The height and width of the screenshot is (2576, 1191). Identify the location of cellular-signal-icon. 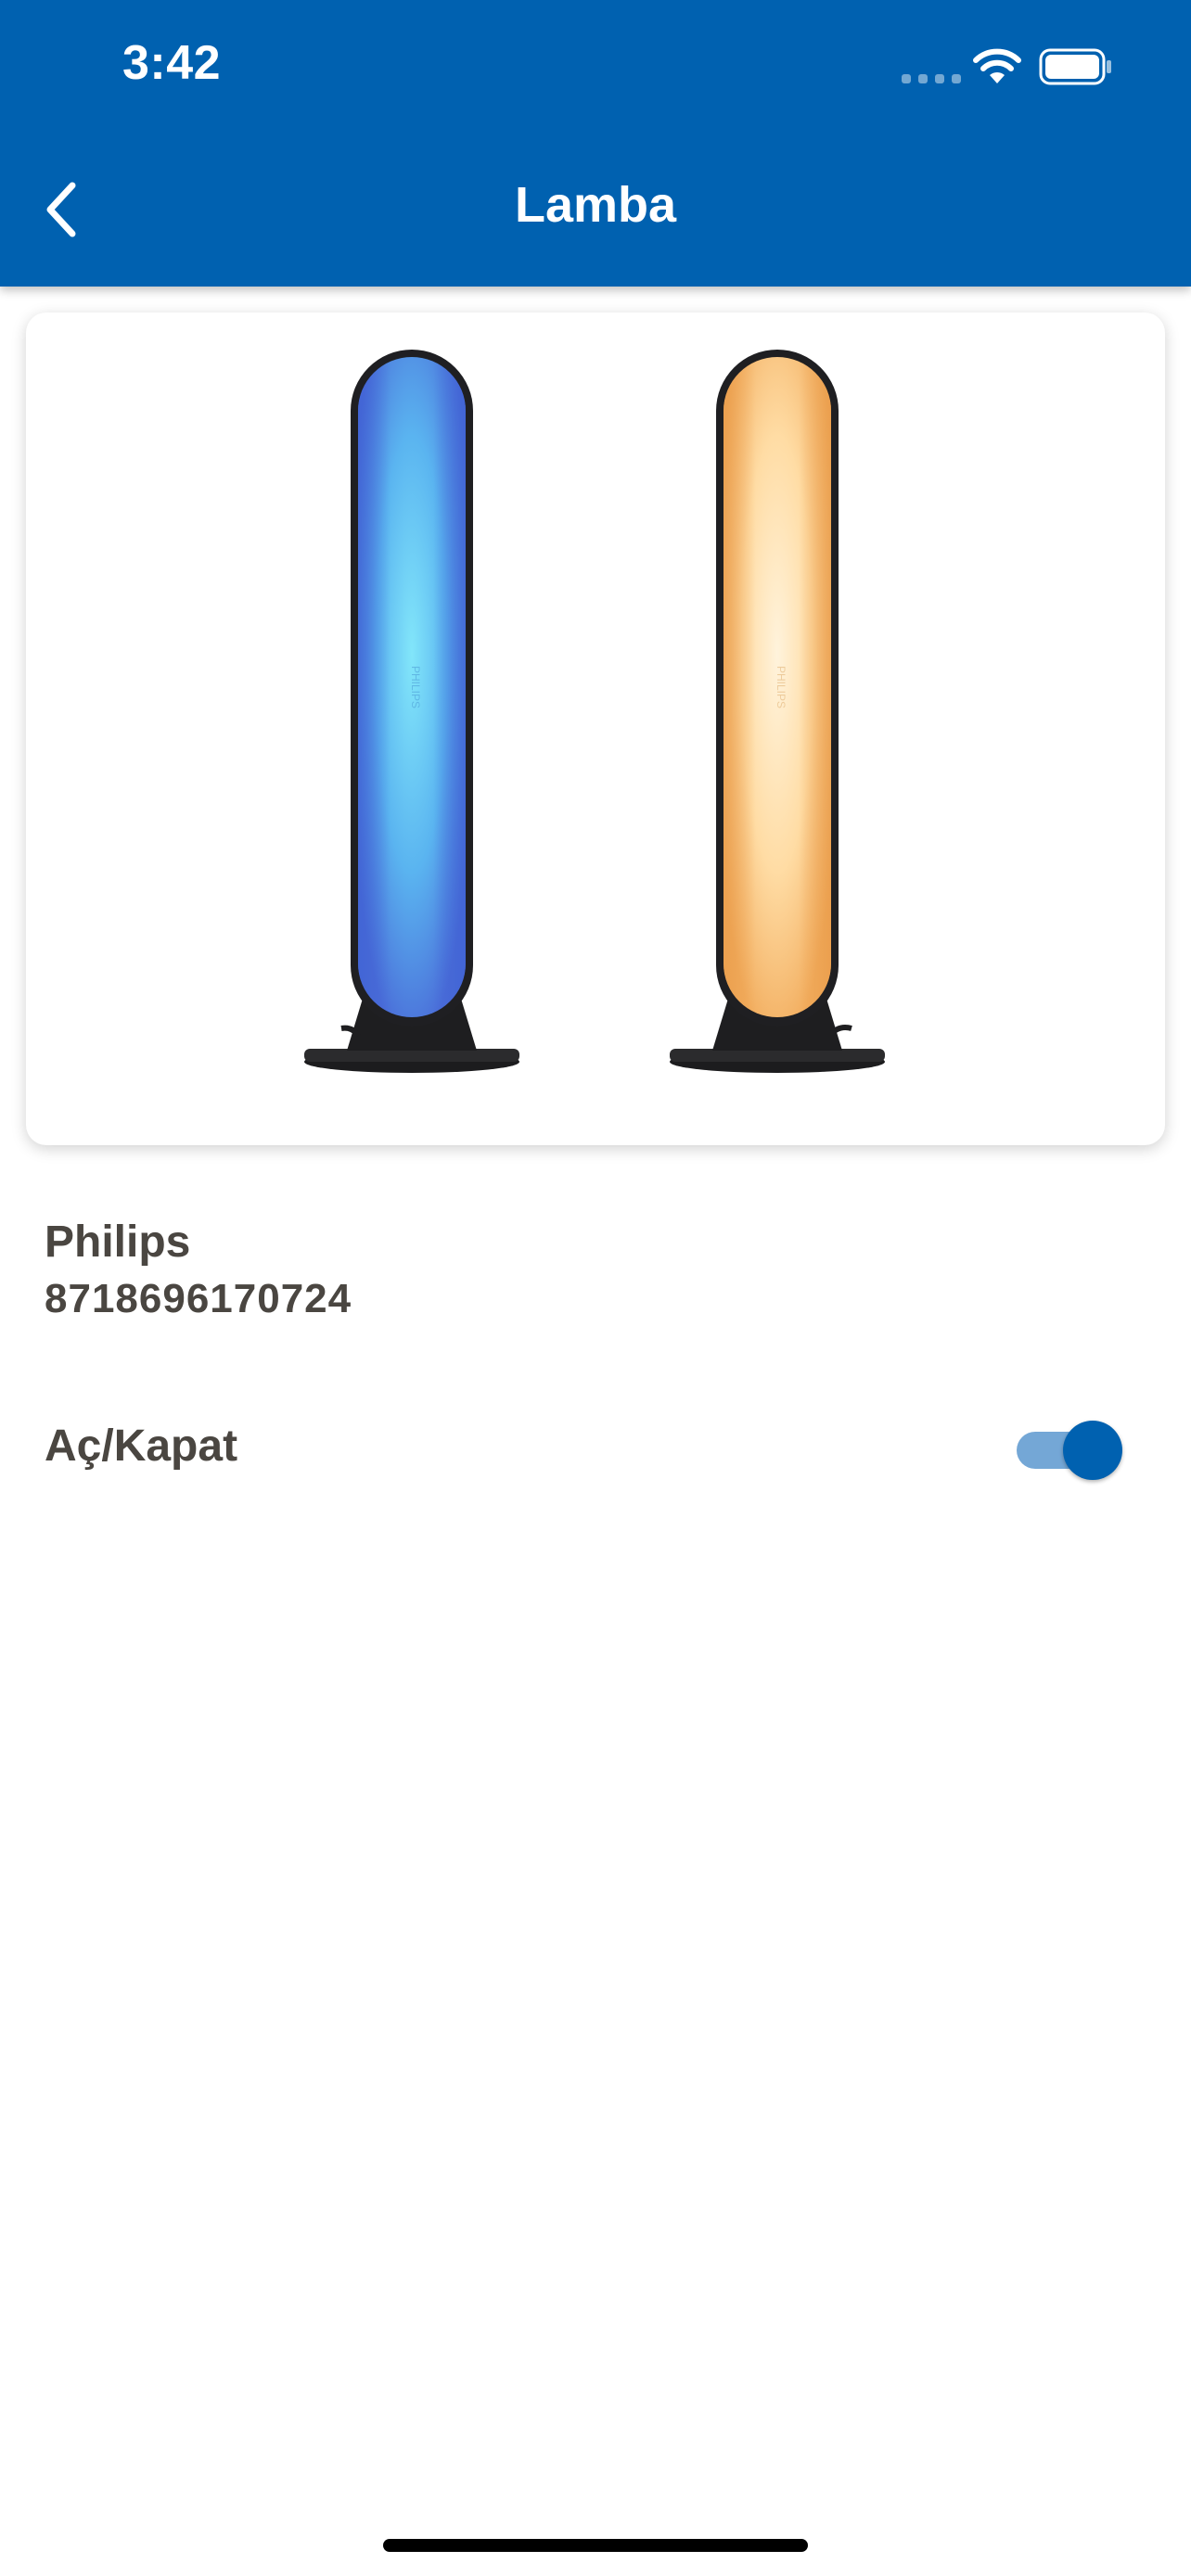
(931, 79).